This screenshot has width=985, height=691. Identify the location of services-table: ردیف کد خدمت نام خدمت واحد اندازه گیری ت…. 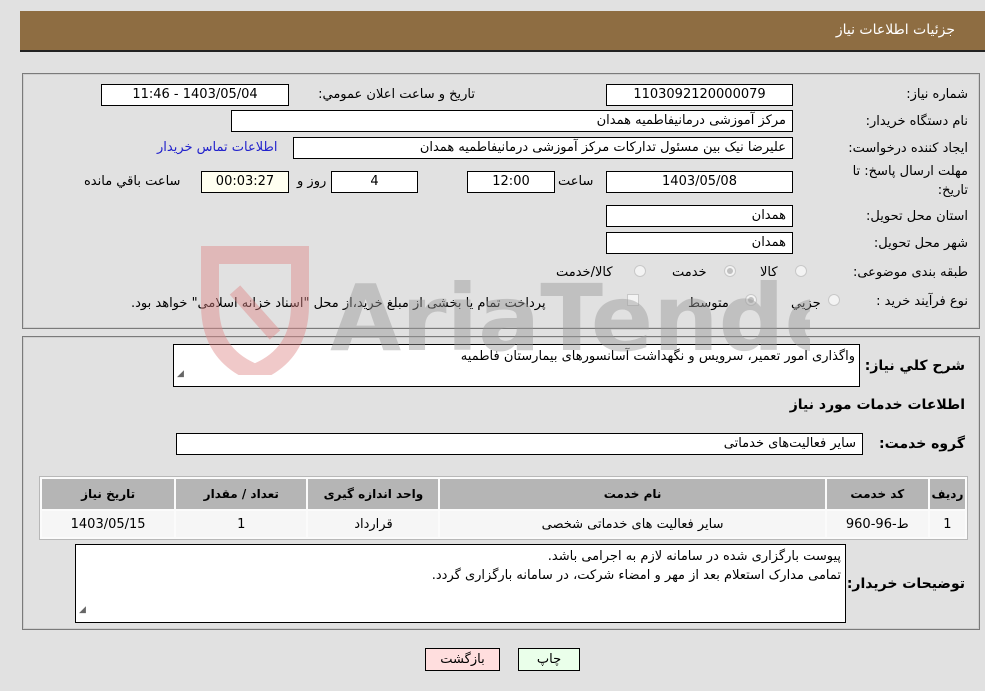
(503, 508).